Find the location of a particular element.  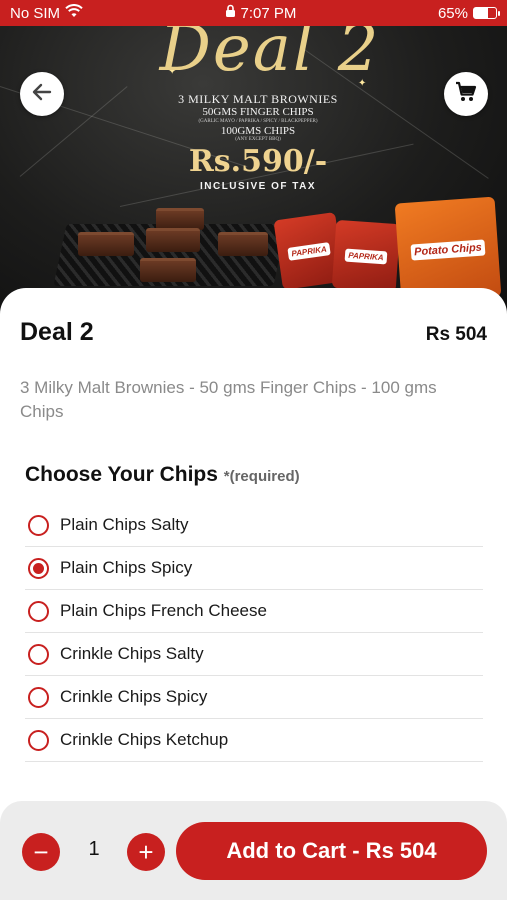

cart-icon is located at coordinates (466, 94).